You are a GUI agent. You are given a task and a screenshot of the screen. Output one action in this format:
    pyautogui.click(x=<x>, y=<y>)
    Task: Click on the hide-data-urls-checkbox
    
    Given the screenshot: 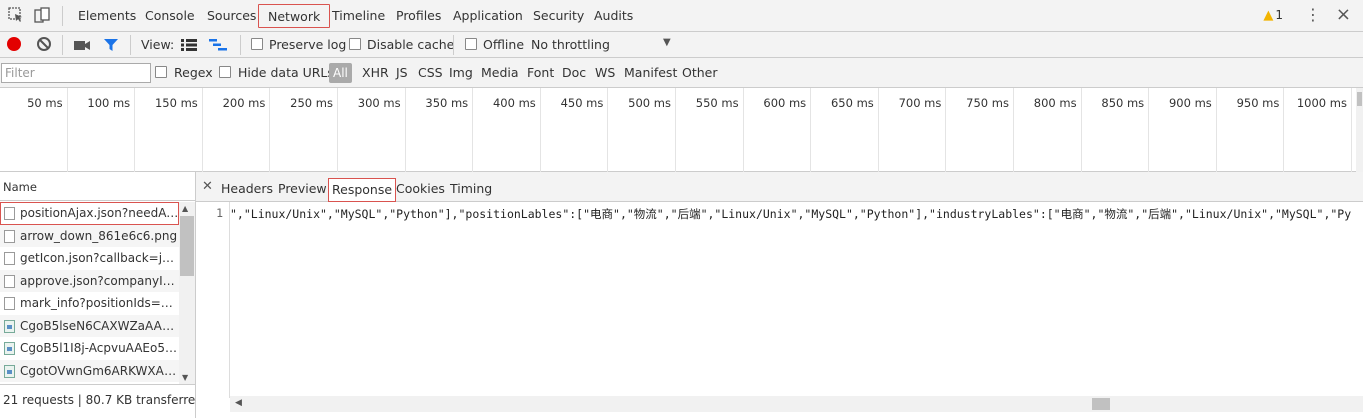 What is the action you would take?
    pyautogui.click(x=225, y=72)
    